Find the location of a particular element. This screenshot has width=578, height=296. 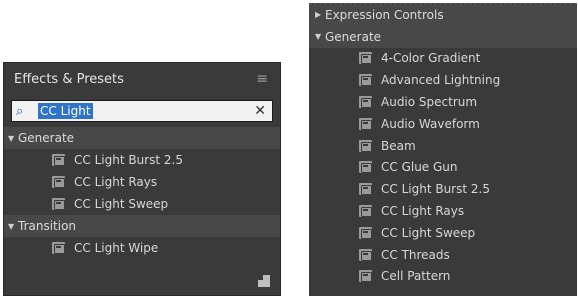

effect-item: CC Glue Gun is located at coordinates (443, 167).